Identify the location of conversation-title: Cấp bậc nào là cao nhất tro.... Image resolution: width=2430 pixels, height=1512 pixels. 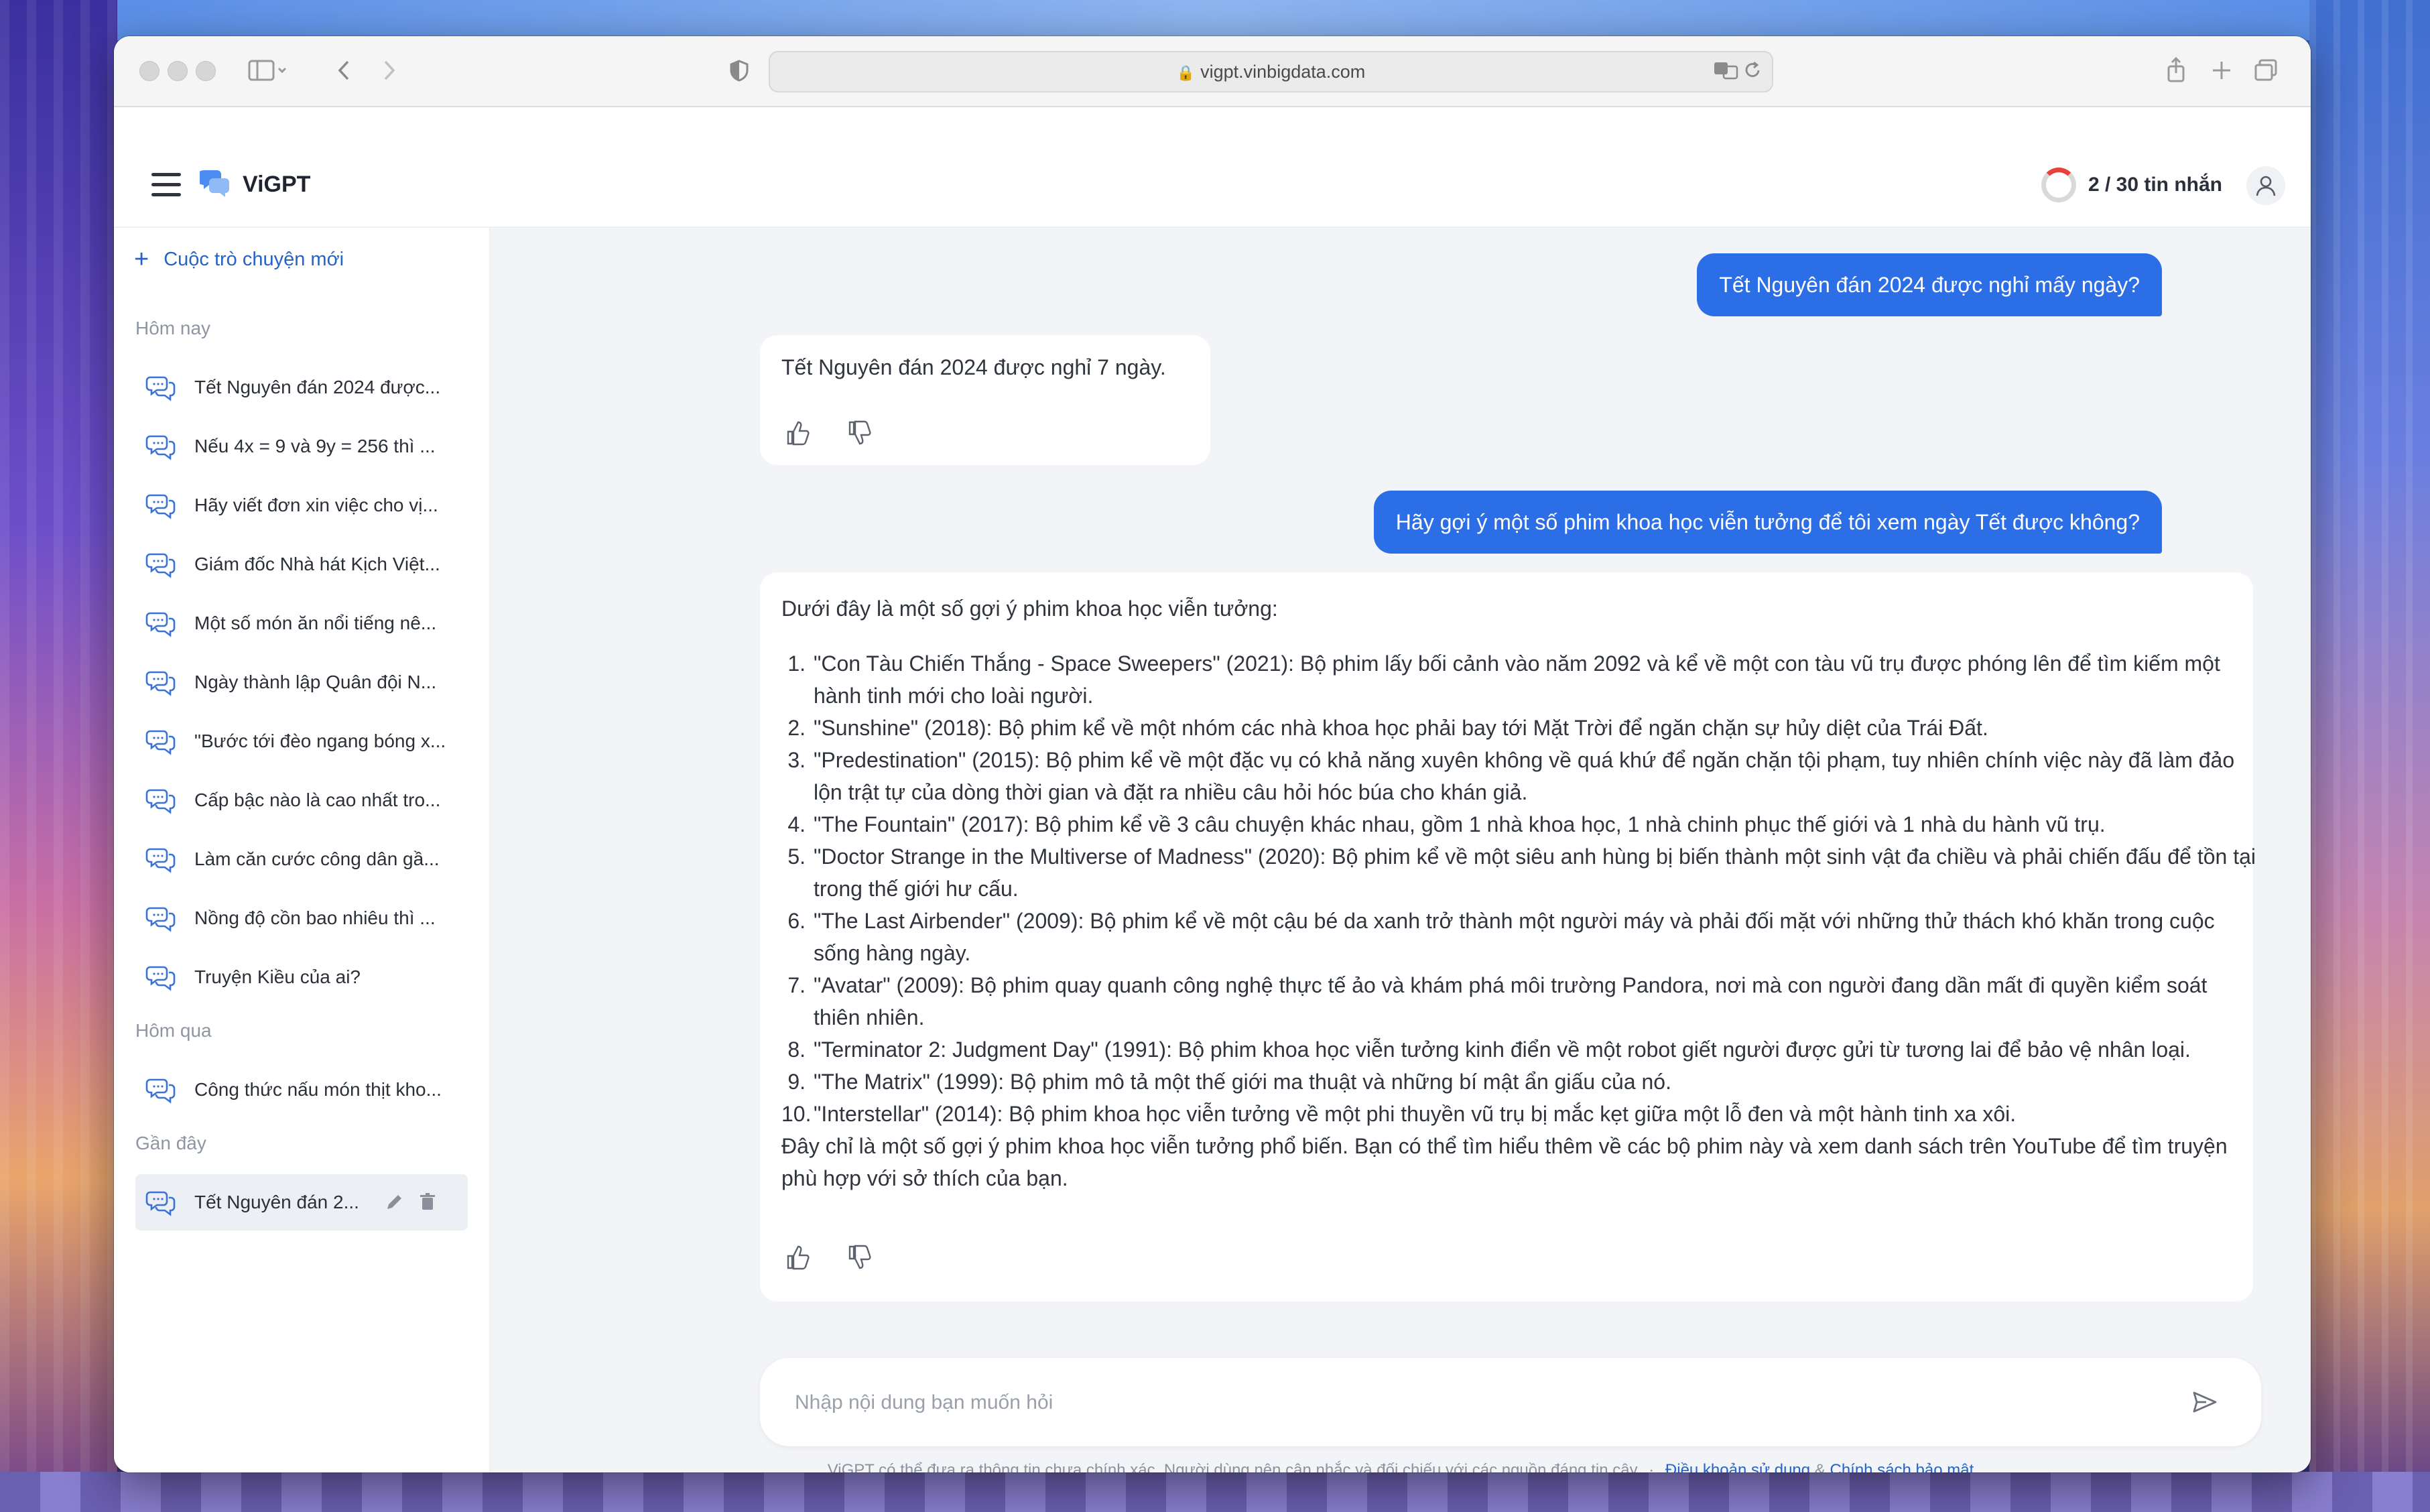
(317, 800).